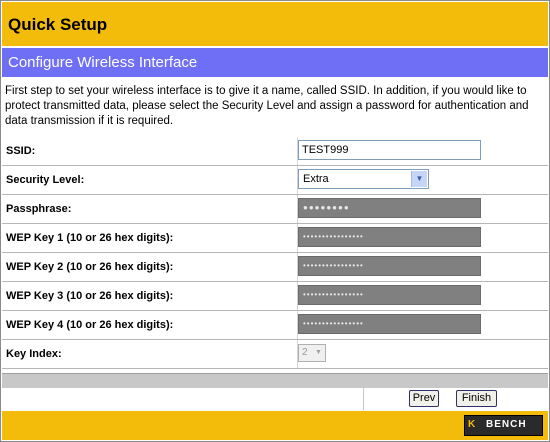 Image resolution: width=550 pixels, height=442 pixels. What do you see at coordinates (389, 208) in the screenshot?
I see `passphrase-input: ●●●●●●●●` at bounding box center [389, 208].